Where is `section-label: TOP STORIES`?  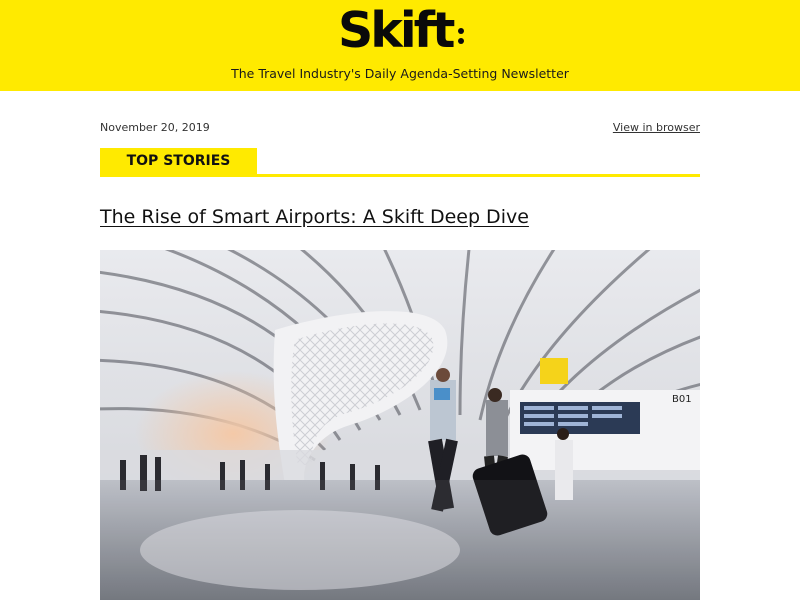
section-label: TOP STORIES is located at coordinates (178, 161).